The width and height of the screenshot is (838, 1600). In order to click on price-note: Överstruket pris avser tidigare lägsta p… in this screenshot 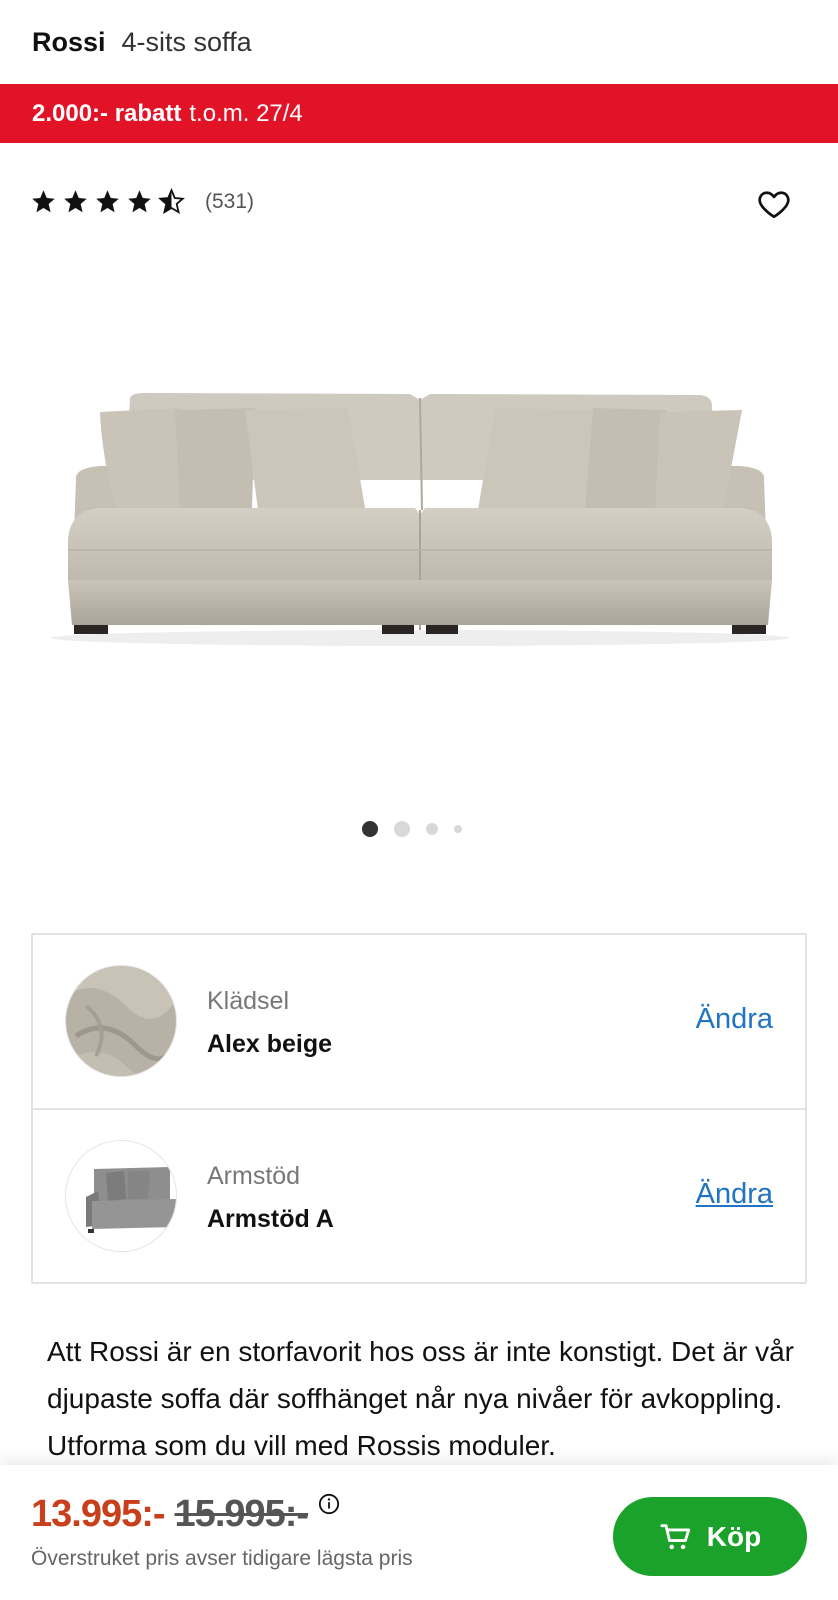, I will do `click(222, 1558)`.